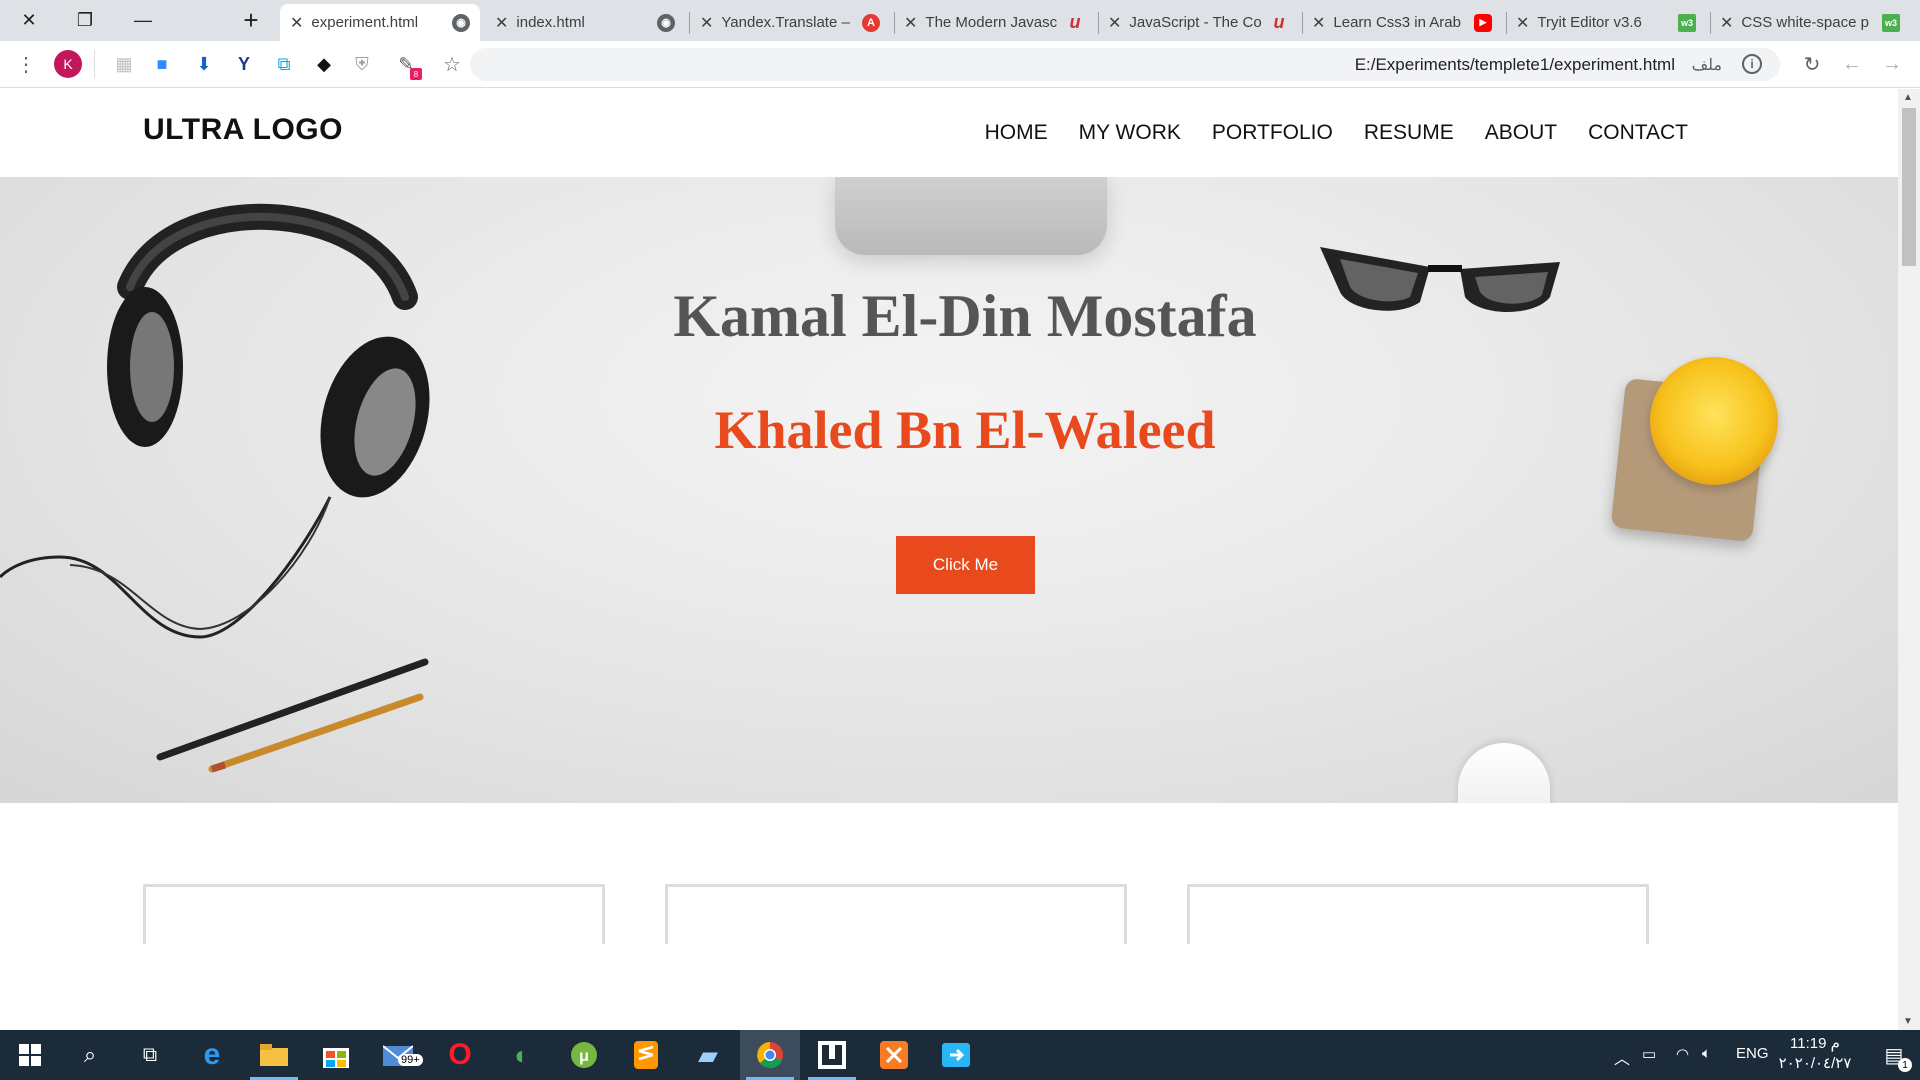 The width and height of the screenshot is (1920, 1080). What do you see at coordinates (1649, 1054) in the screenshot?
I see `battery-icon: ▭` at bounding box center [1649, 1054].